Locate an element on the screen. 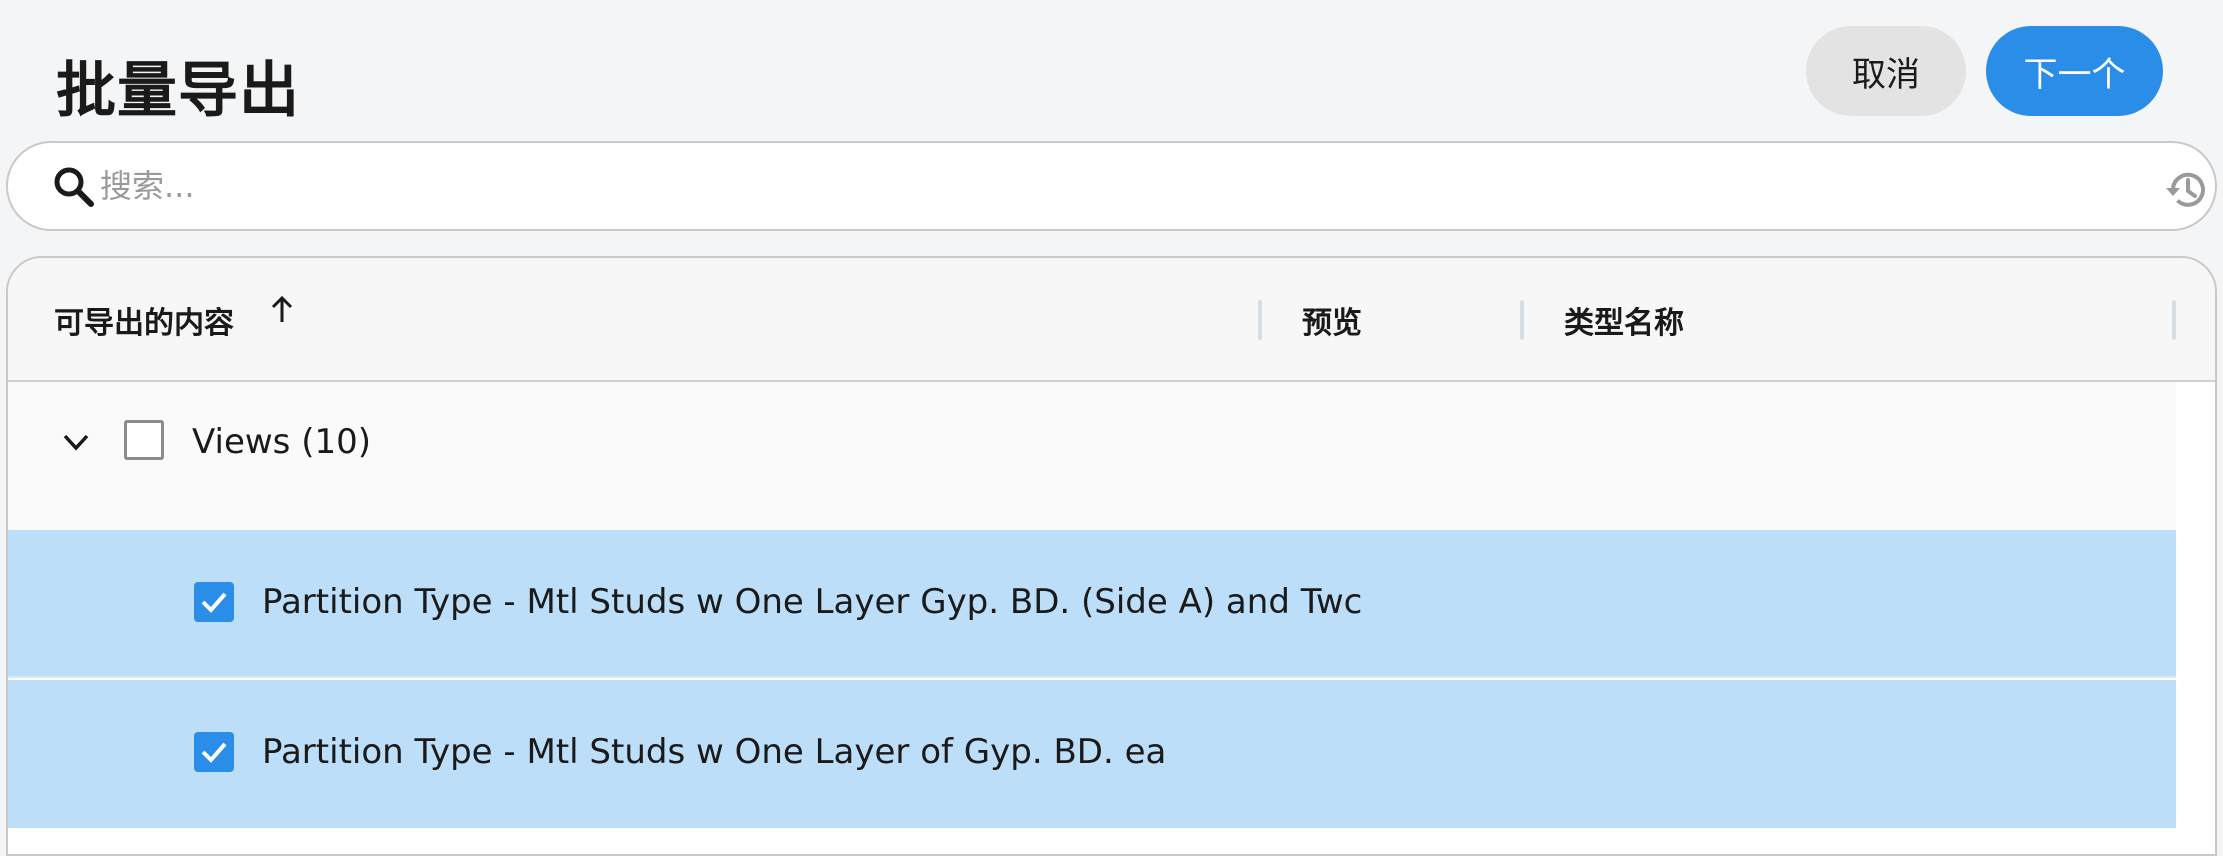 The image size is (2223, 856). group-label: Views (10) is located at coordinates (281, 442).